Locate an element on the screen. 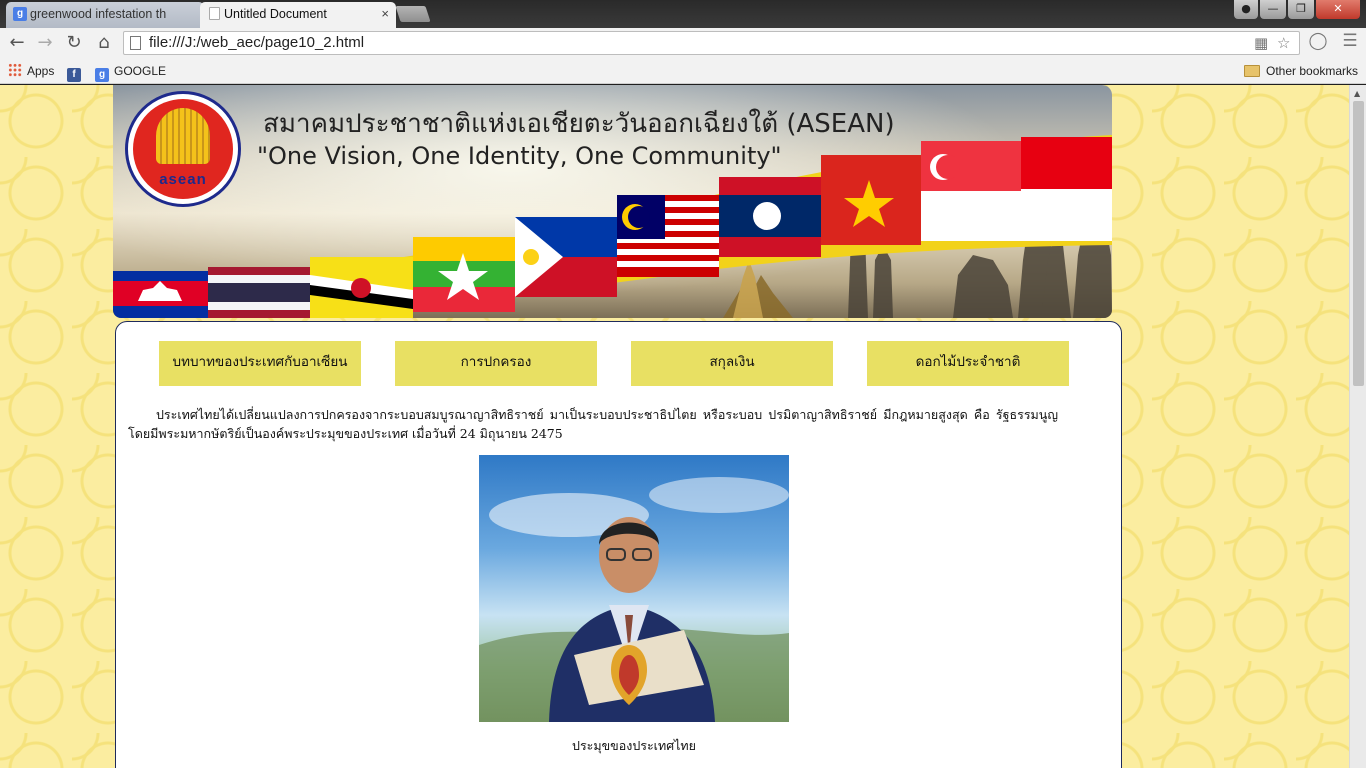 This screenshot has width=1366, height=768. bookmarks-bar: Apps f g GOOGLE Other bookmarks is located at coordinates (683, 71).